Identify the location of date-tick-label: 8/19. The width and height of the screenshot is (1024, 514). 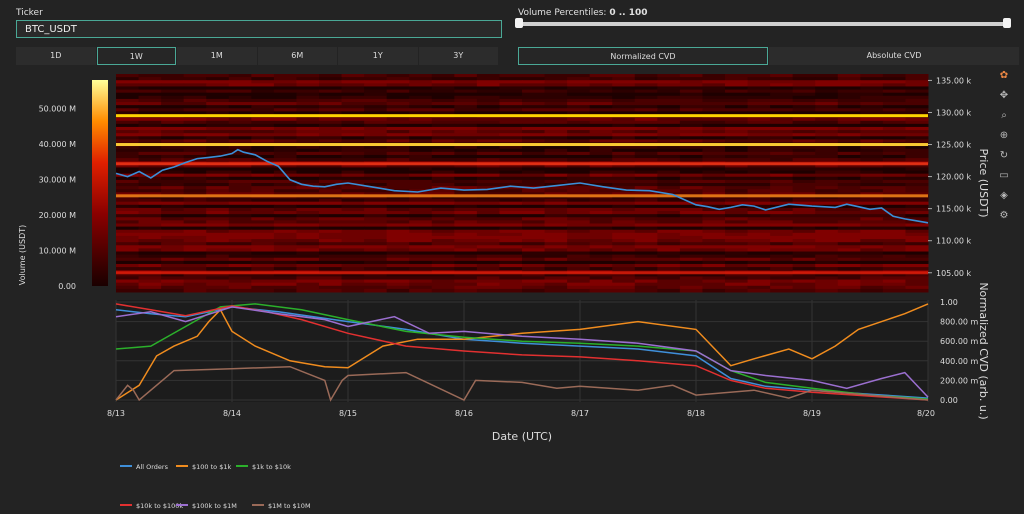
(812, 413).